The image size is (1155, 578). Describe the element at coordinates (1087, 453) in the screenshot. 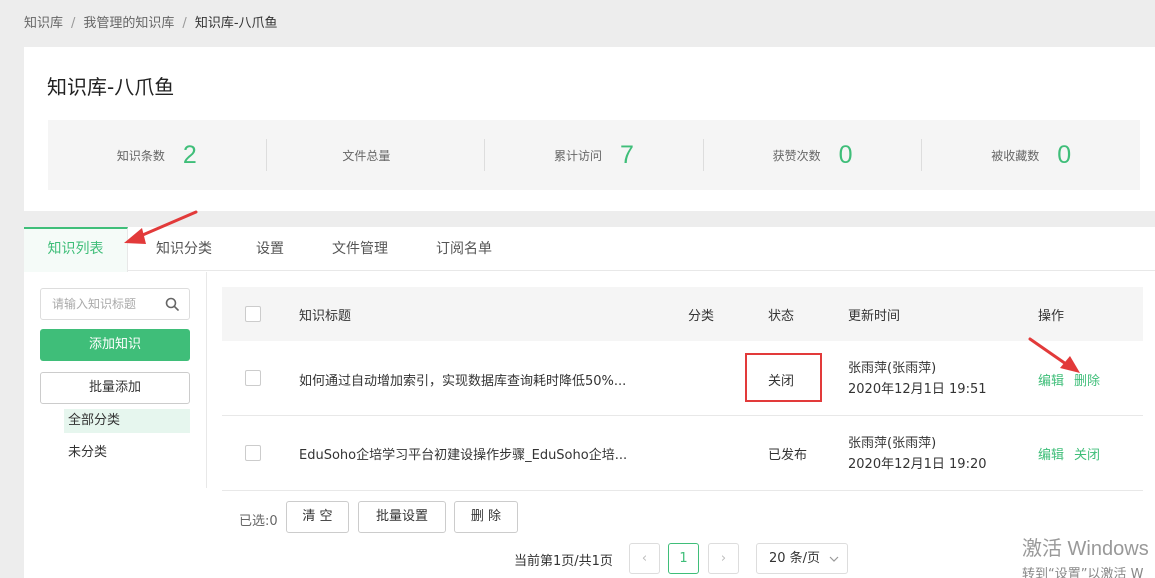

I see `close-link: 关闭` at that location.